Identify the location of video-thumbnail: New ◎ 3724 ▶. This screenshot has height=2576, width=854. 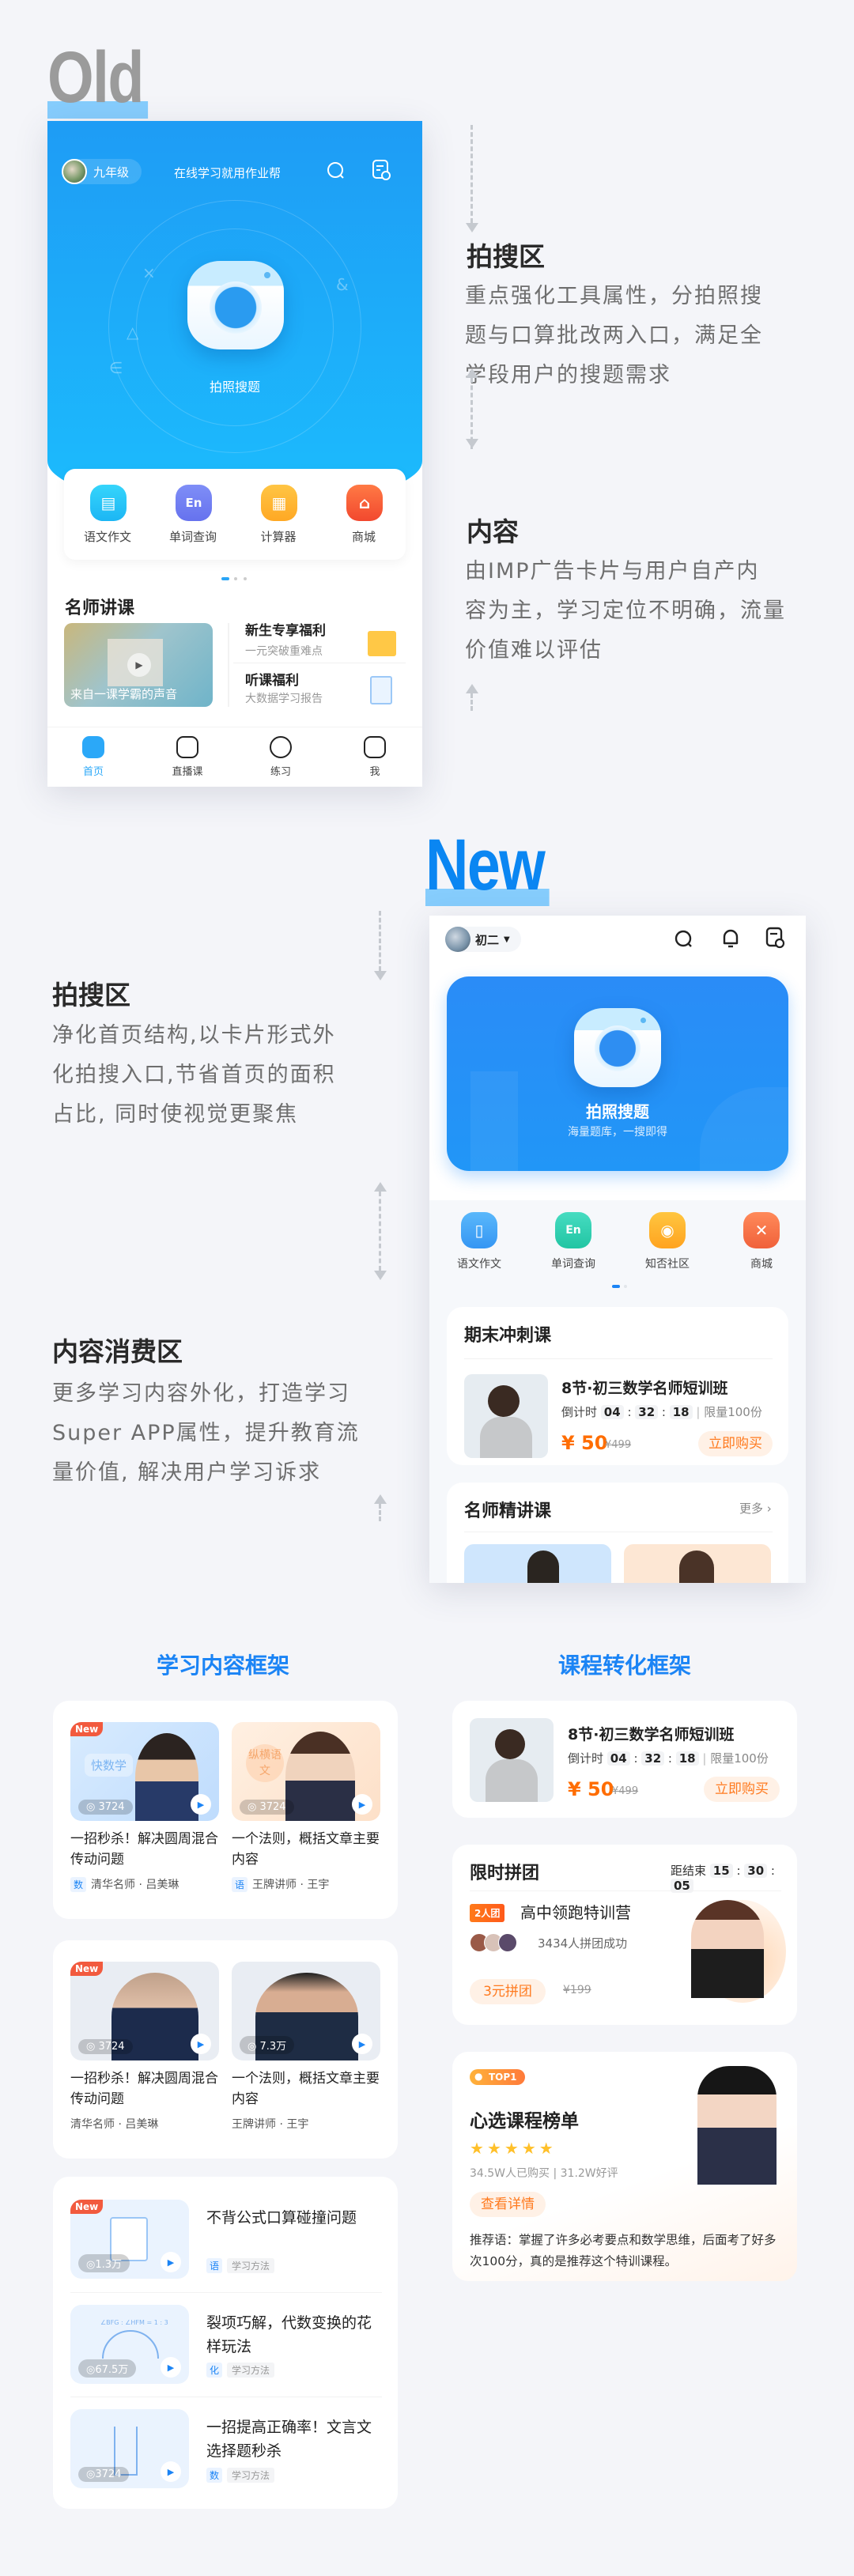
(144, 2011).